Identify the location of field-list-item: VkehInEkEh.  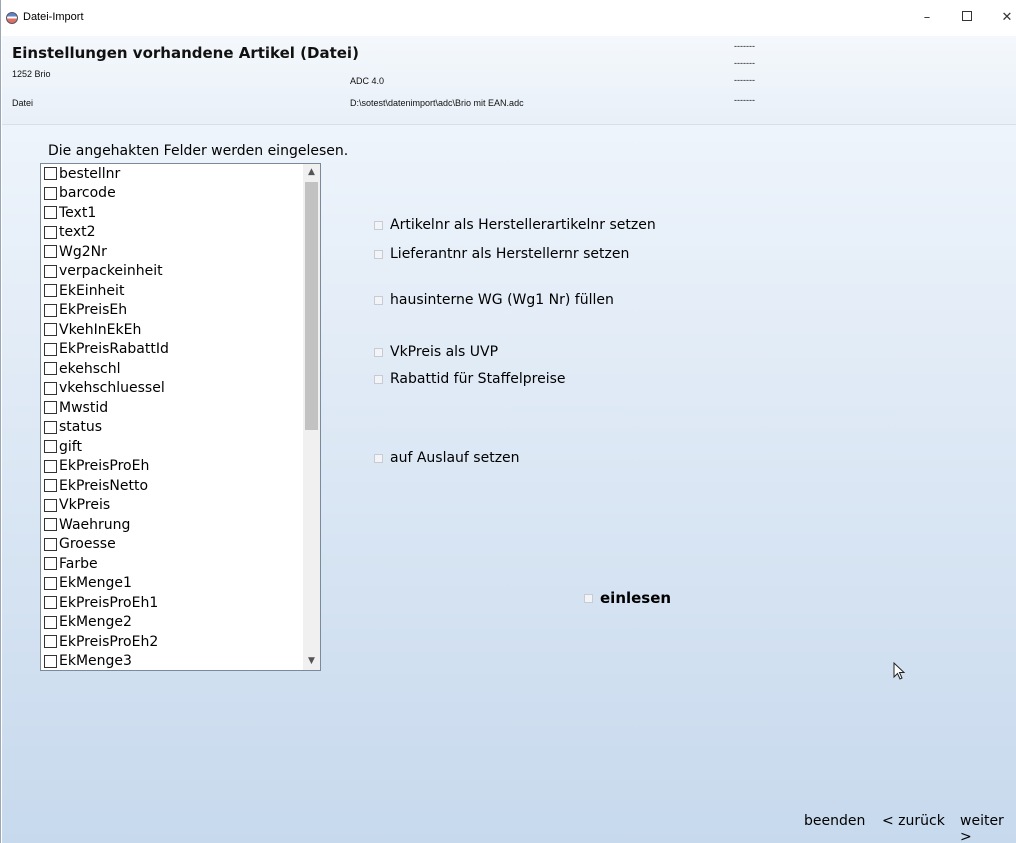
(172, 330).